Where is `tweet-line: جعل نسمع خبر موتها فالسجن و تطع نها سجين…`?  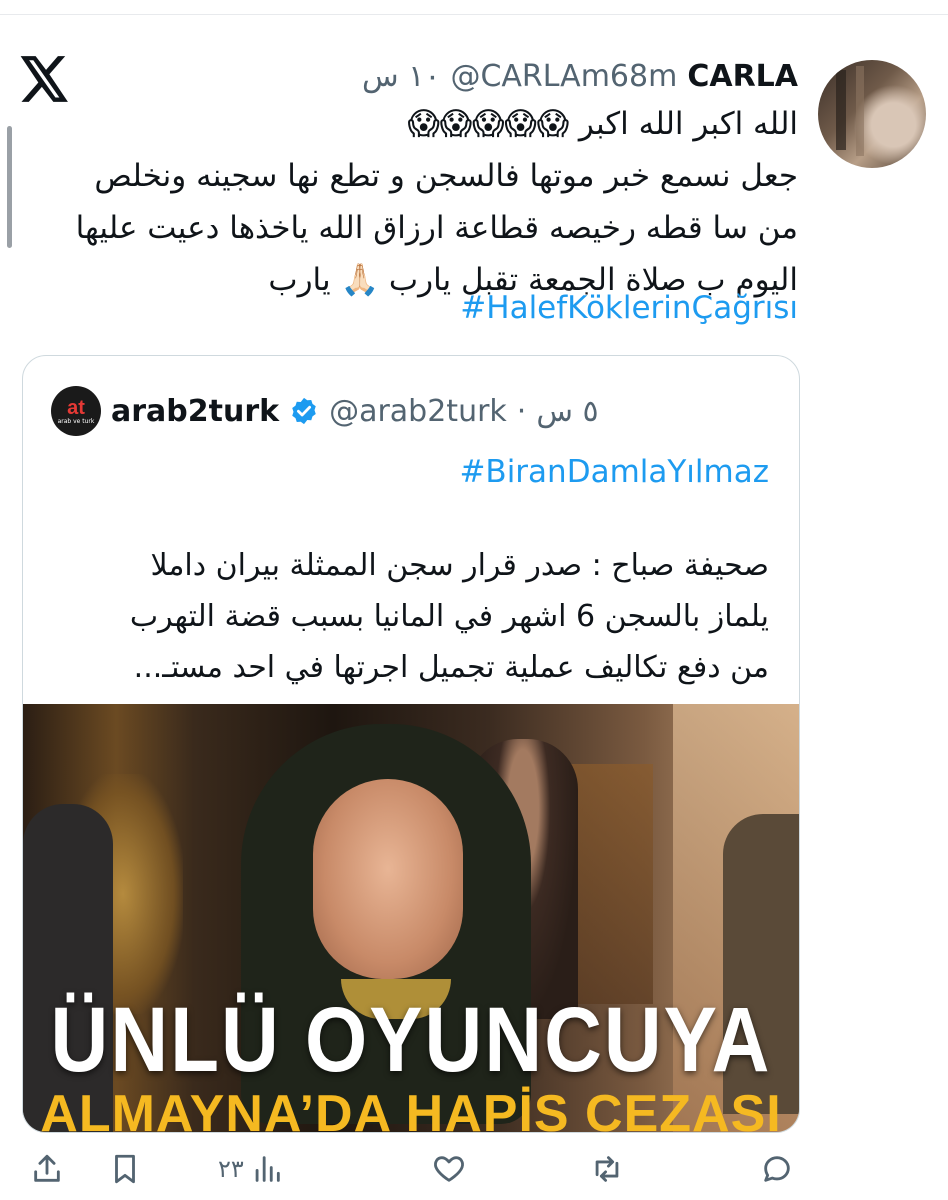
tweet-line: جعل نسمع خبر موتها فالسجن و تطع نها سجين… is located at coordinates (446, 176).